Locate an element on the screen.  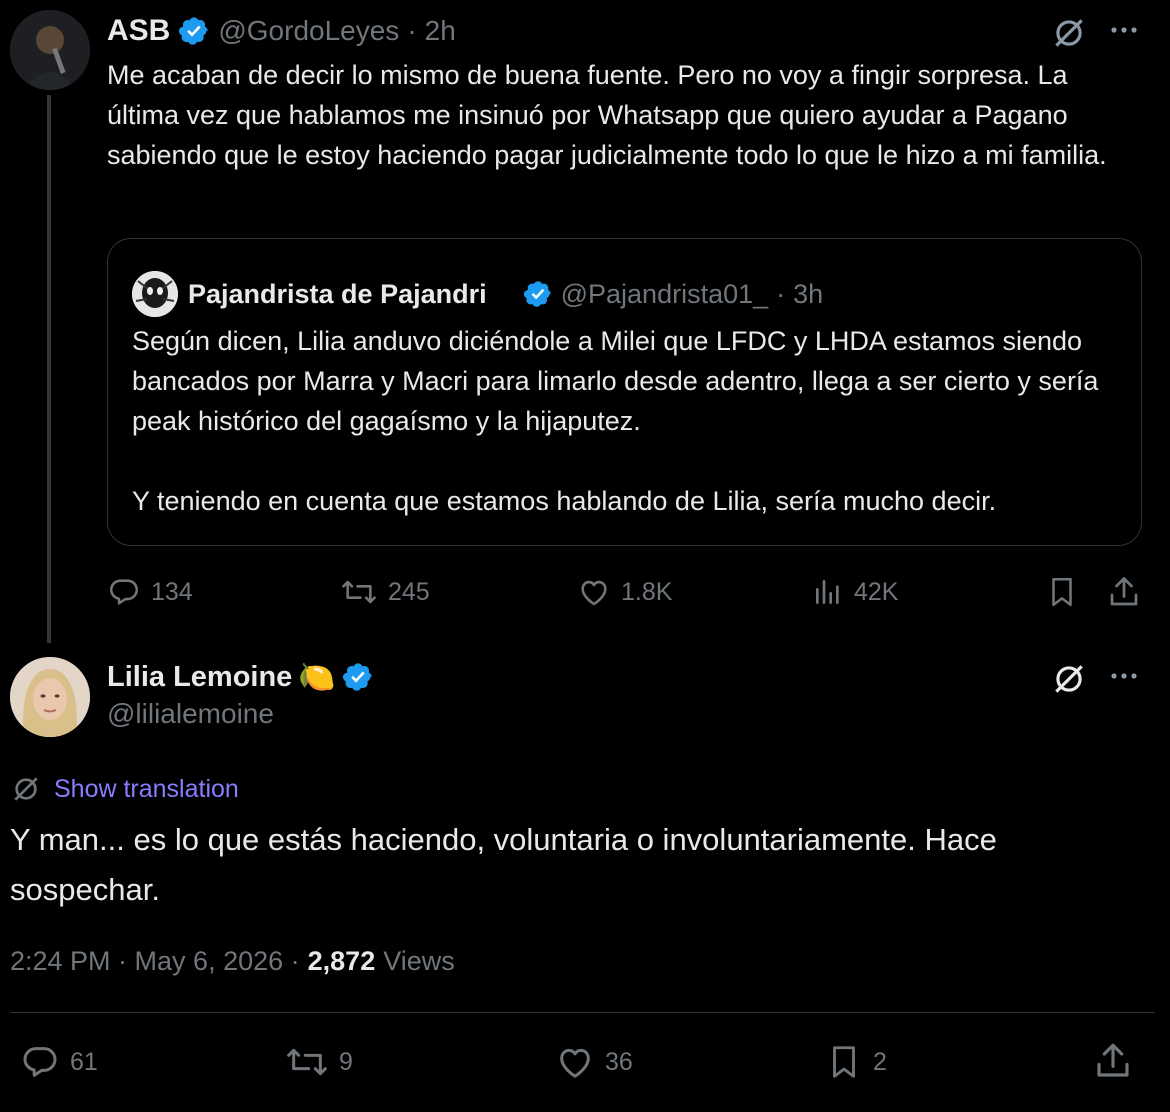
views-button: 42K is located at coordinates (855, 592).